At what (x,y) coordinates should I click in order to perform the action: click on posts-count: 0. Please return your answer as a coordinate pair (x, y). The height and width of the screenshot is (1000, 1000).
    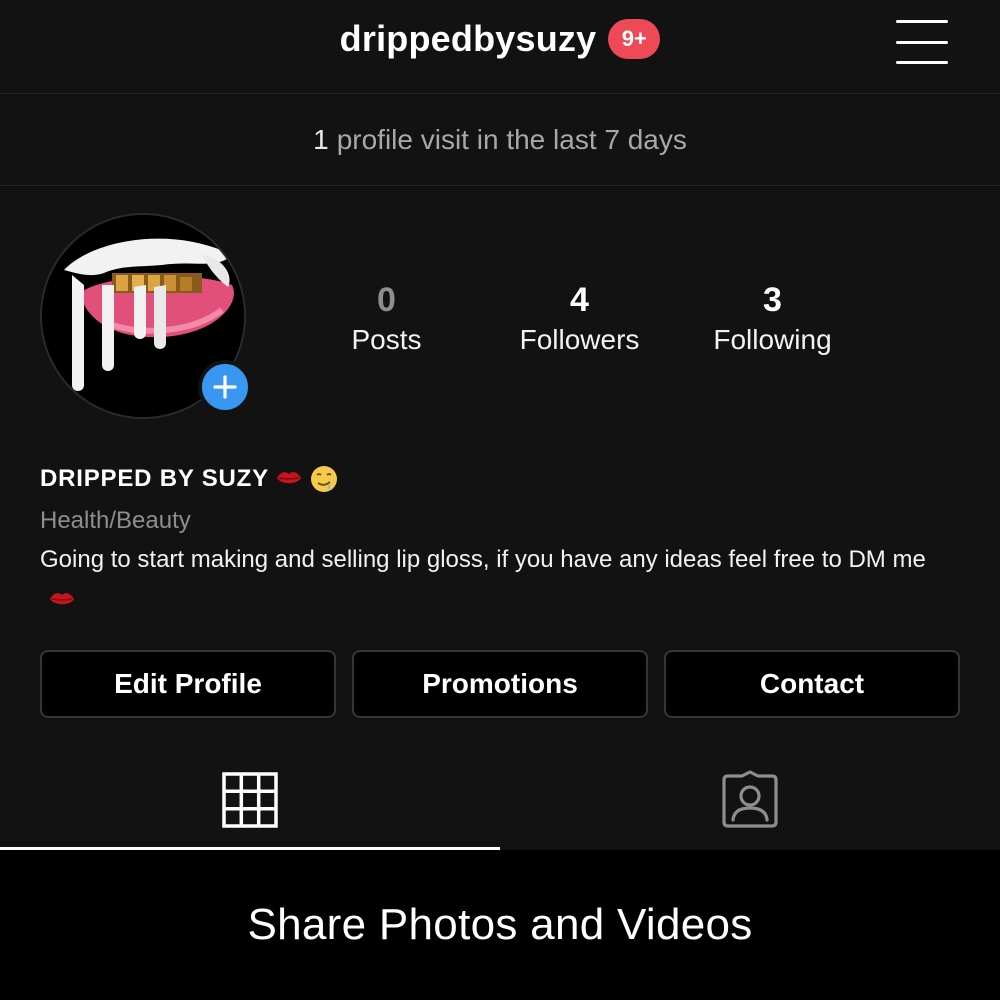
    Looking at the image, I should click on (386, 300).